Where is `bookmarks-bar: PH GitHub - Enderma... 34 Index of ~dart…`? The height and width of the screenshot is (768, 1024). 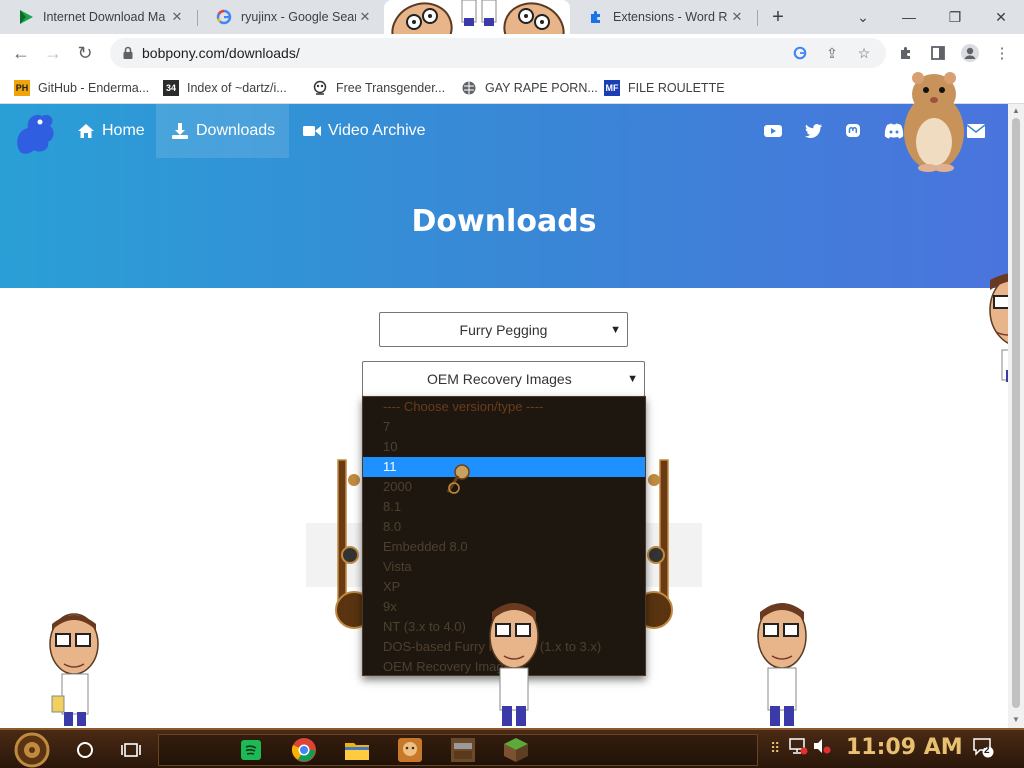 bookmarks-bar: PH GitHub - Enderma... 34 Index of ~dart… is located at coordinates (512, 88).